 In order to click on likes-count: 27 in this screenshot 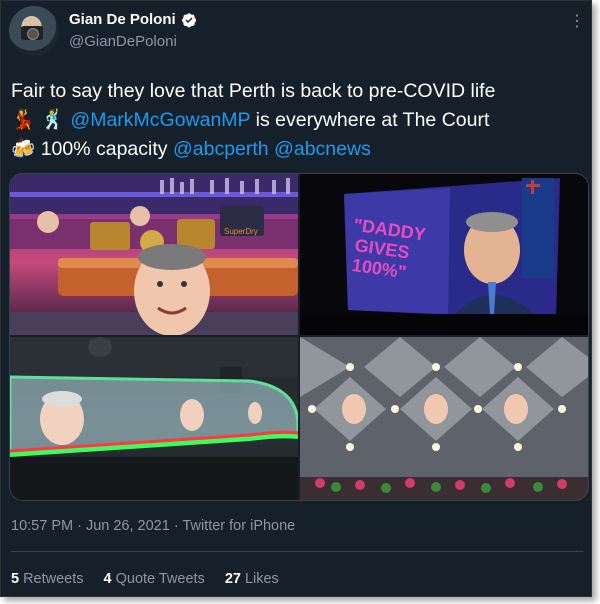, I will do `click(232, 579)`.